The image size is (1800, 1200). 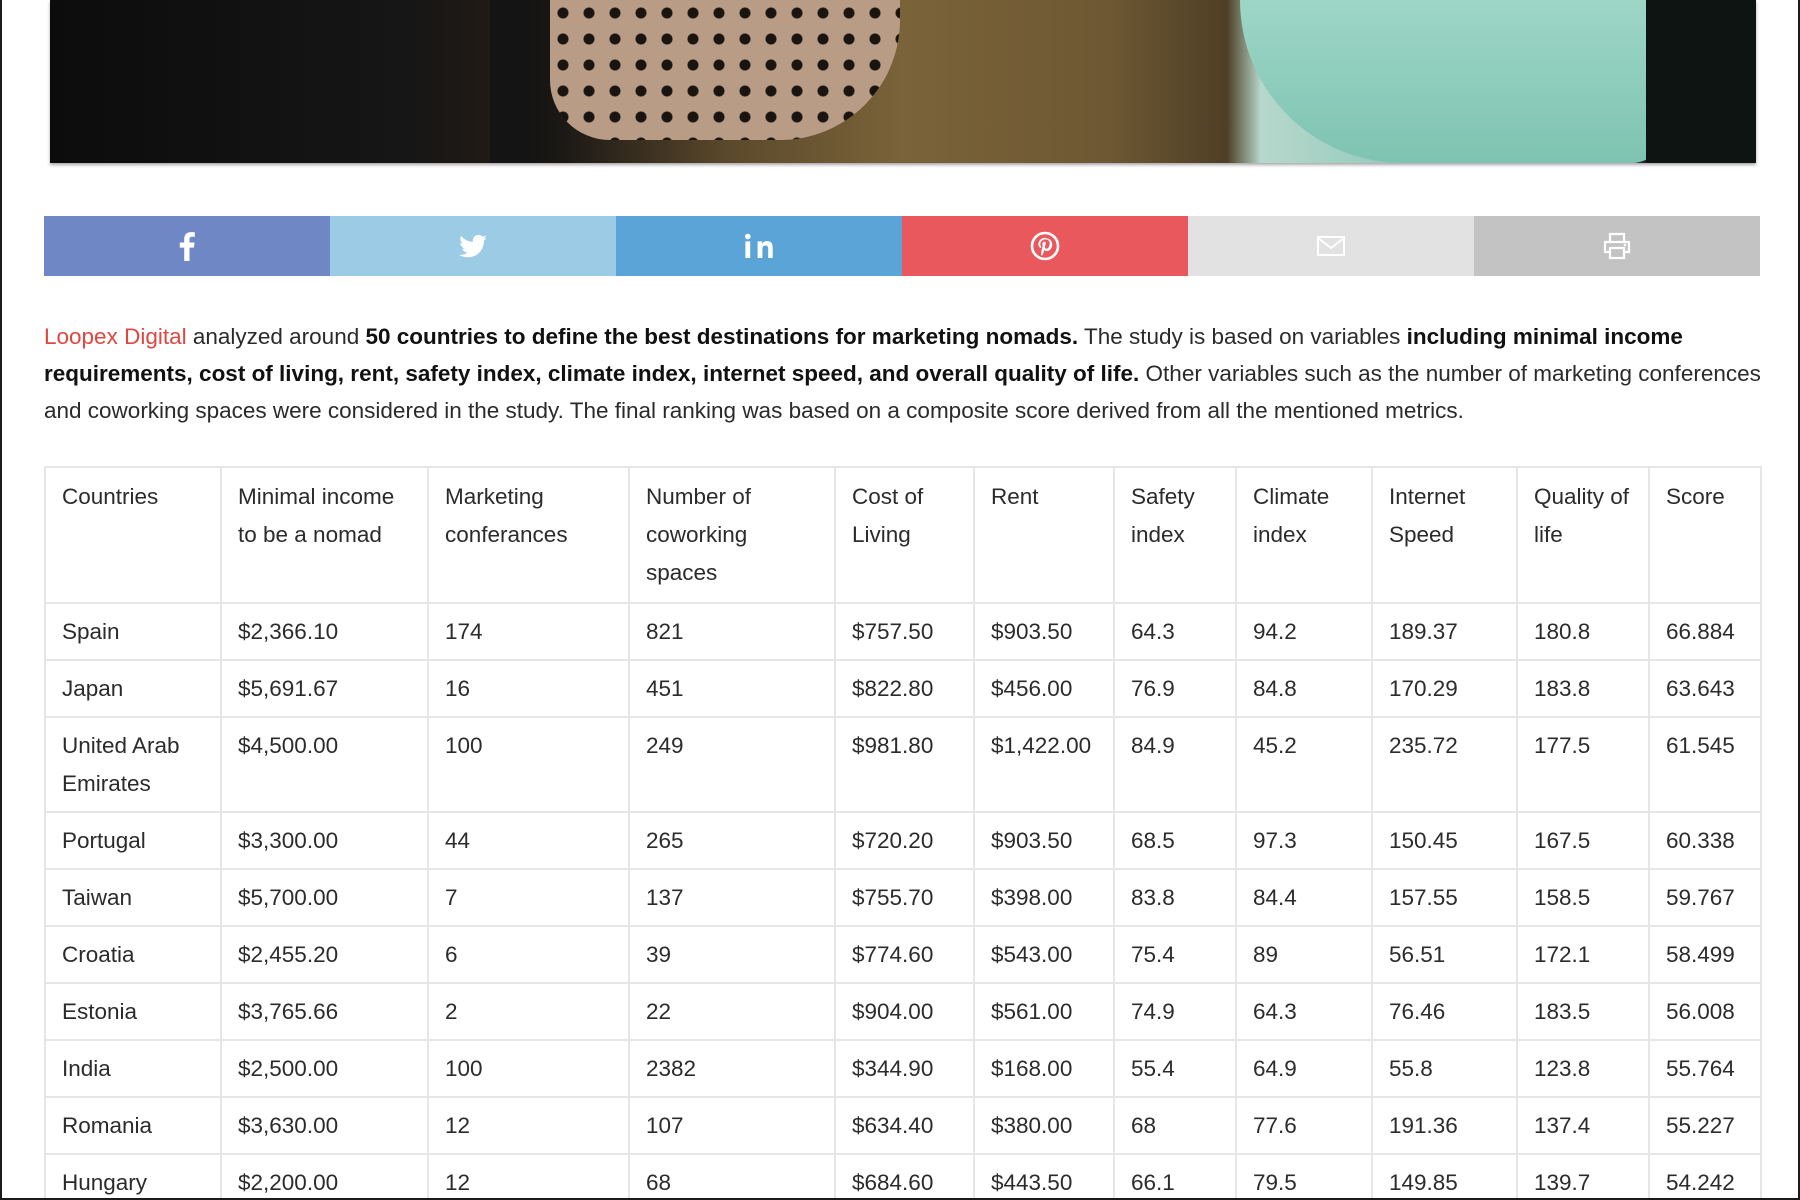 I want to click on table-cell: 55.227, so click(x=1705, y=1125).